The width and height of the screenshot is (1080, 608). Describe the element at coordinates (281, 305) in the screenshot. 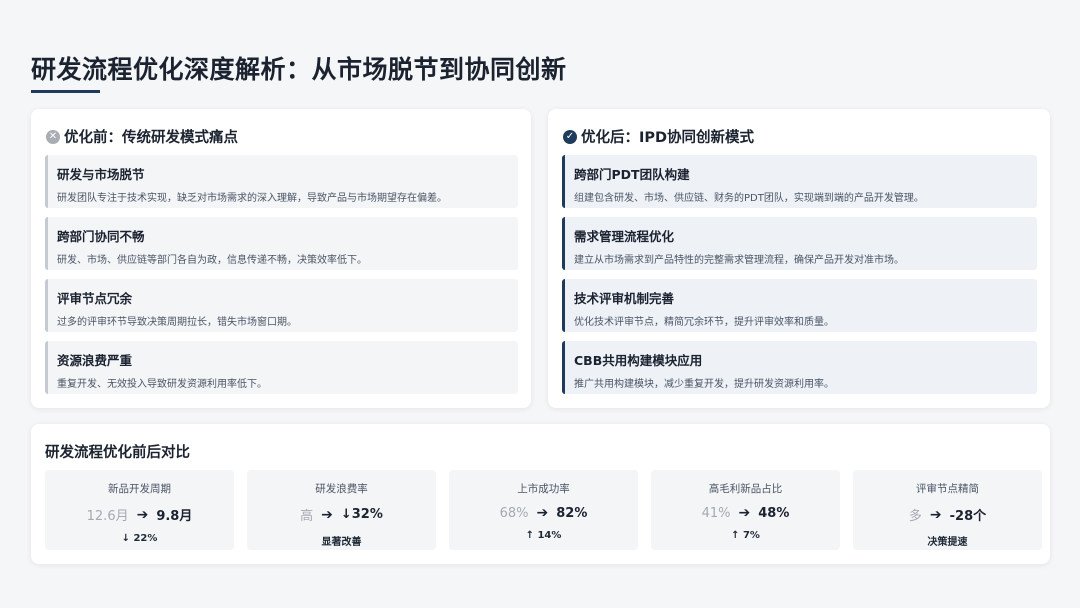

I see `list-item: 评审节点冗余 过多的评审环节导致决策周期拉长，错失市场窗口期。` at that location.